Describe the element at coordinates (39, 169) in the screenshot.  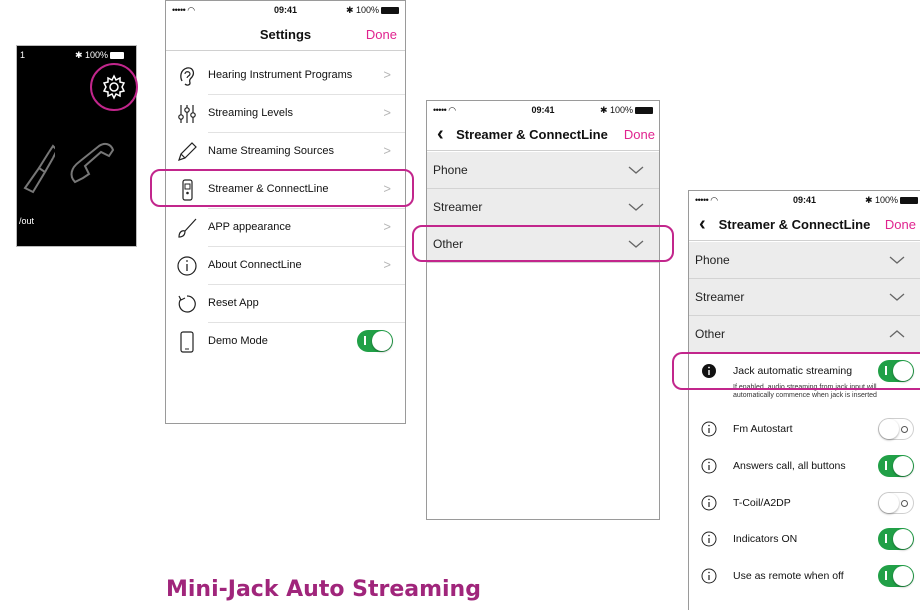
I see `jack-icon` at that location.